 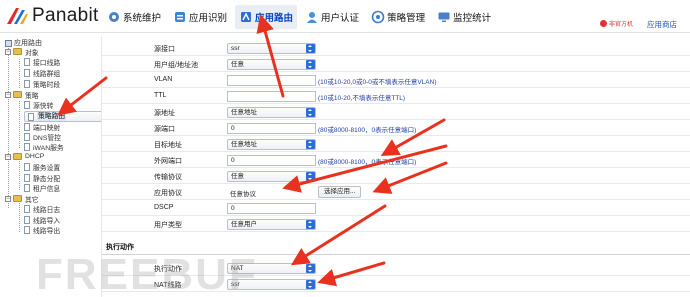 I want to click on select-value: 任意用户, so click(x=244, y=224).